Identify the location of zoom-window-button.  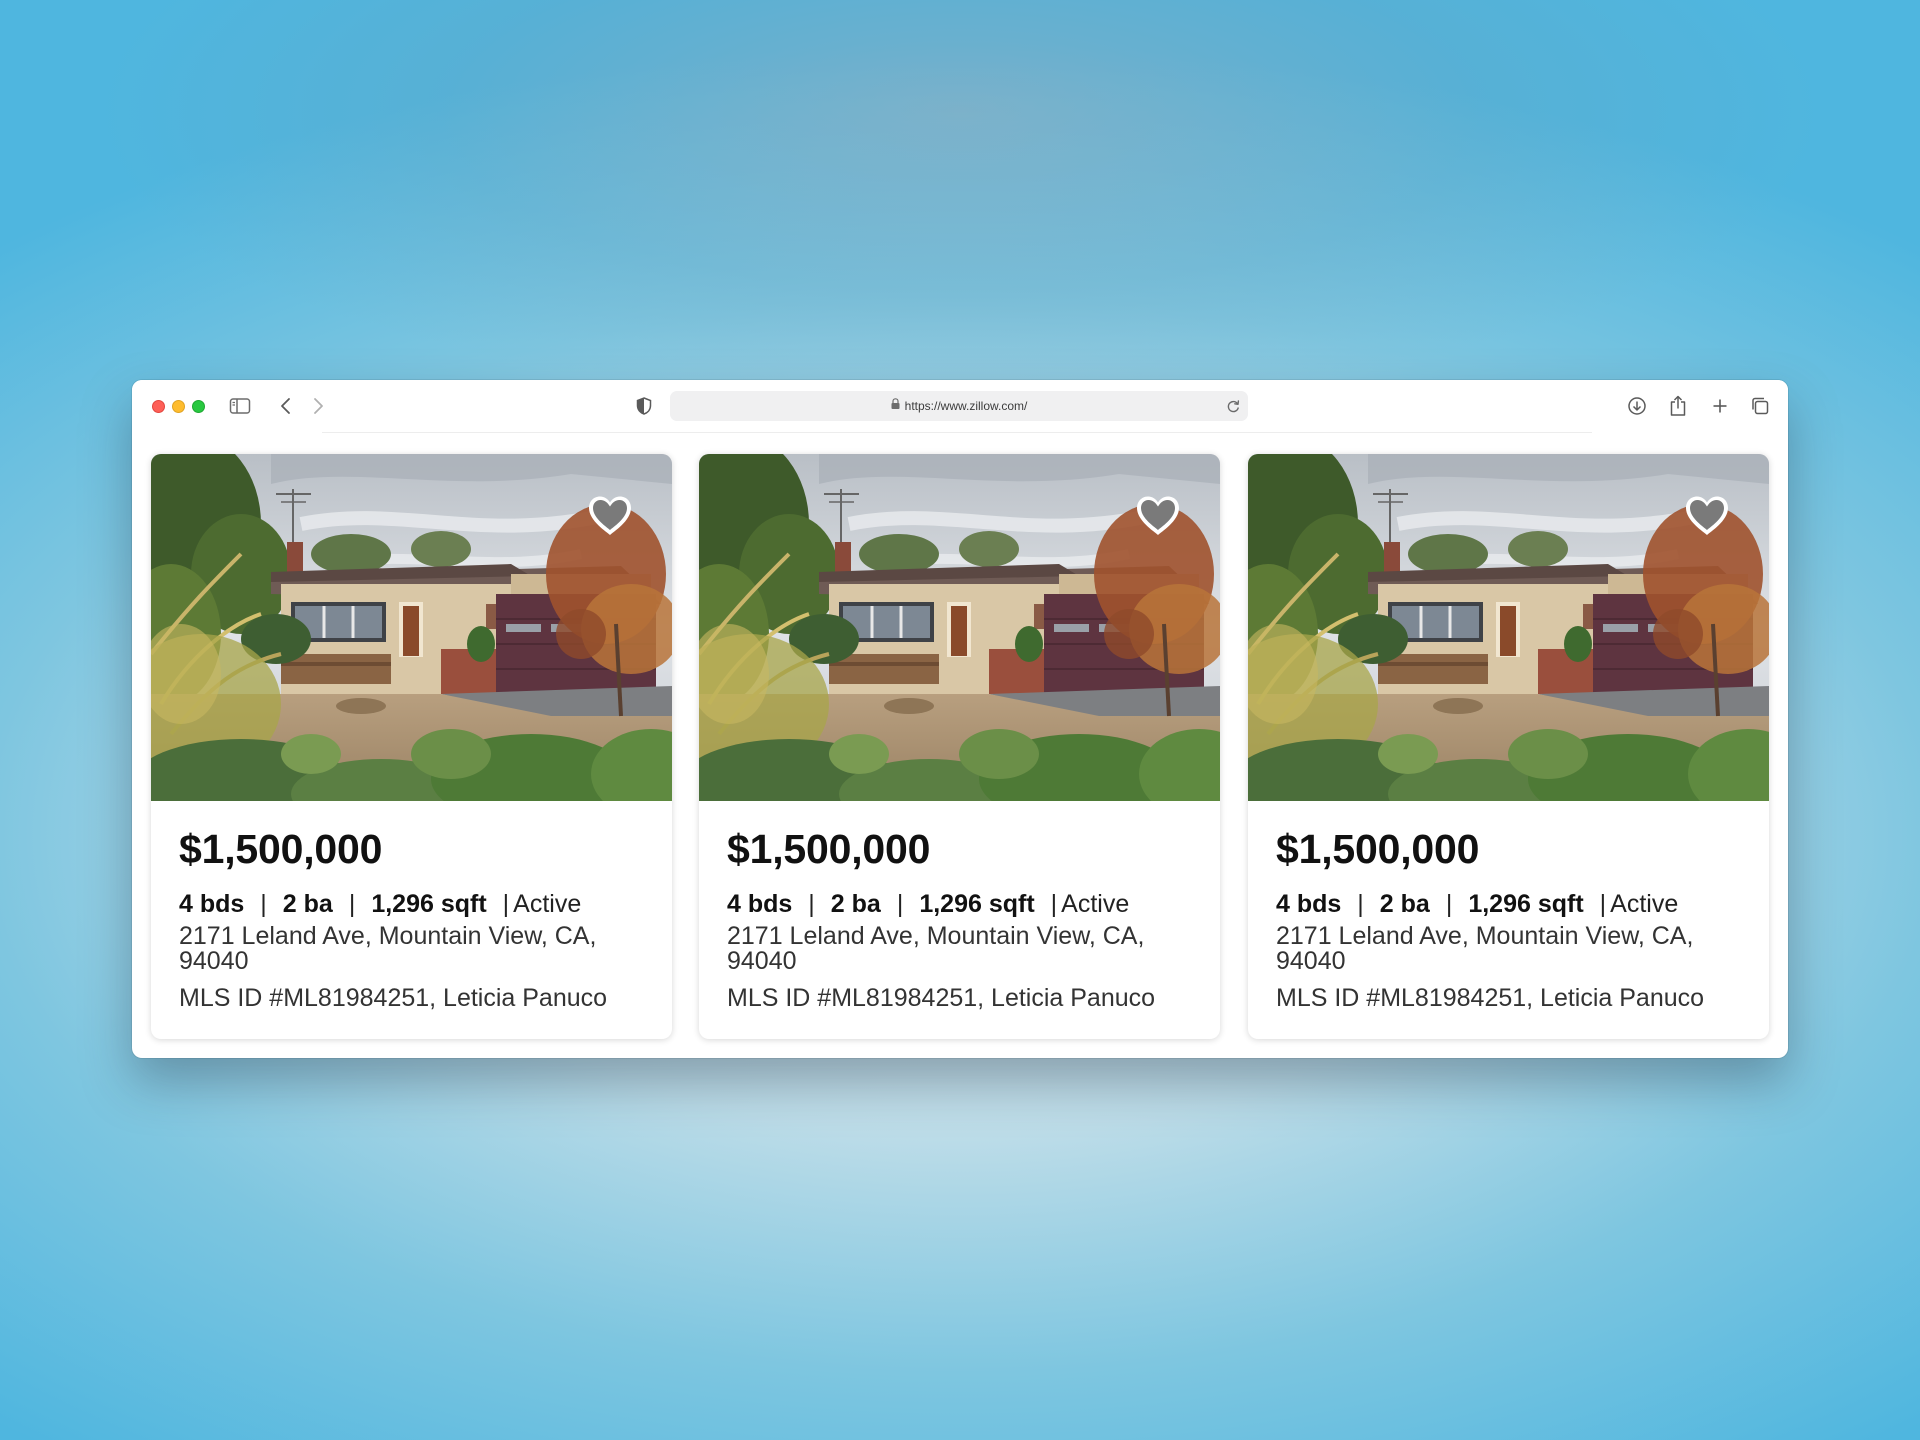
(198, 406).